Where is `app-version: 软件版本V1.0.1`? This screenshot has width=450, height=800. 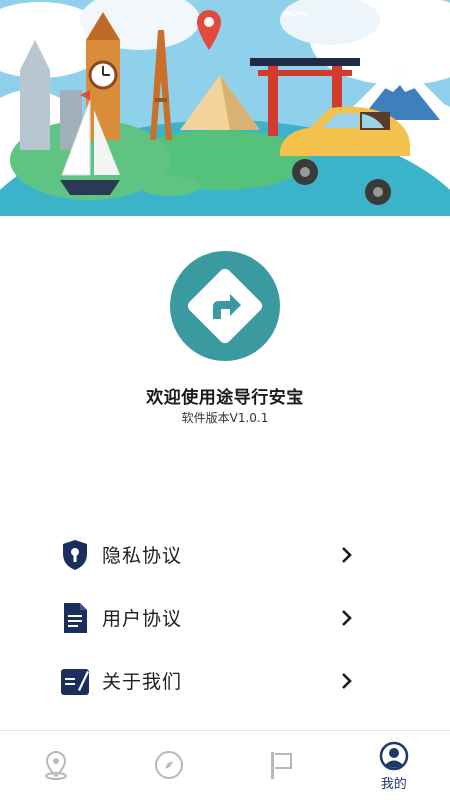
app-version: 软件版本V1.0.1 is located at coordinates (225, 418).